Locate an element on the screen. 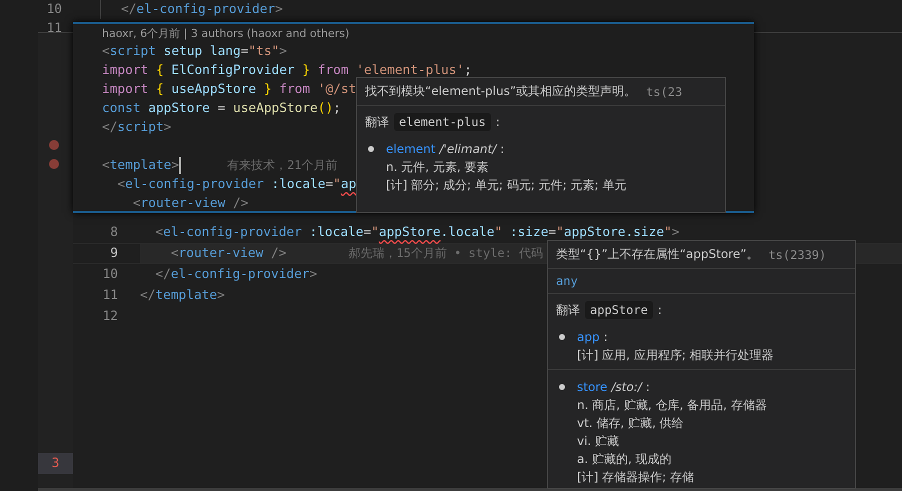 The image size is (902, 491). definition-text: [计] 存储器操作; 存储 is located at coordinates (636, 477).